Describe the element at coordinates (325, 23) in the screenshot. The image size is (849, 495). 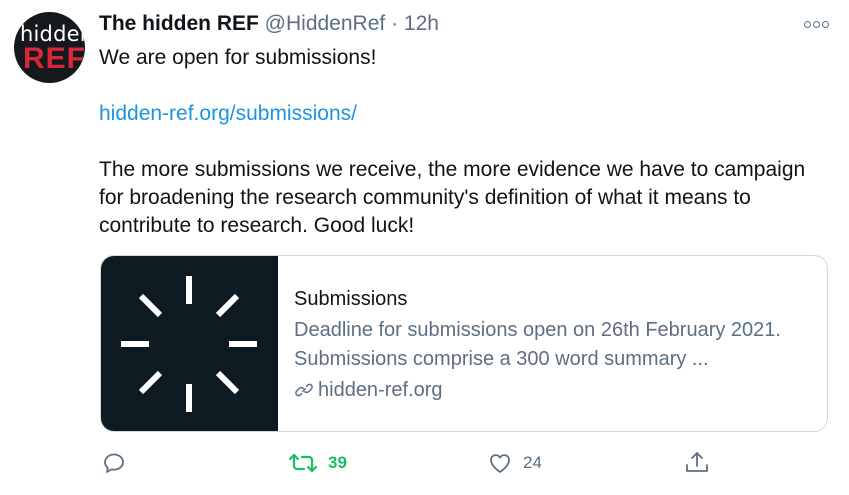
I see `author-handle: @HiddenRef` at that location.